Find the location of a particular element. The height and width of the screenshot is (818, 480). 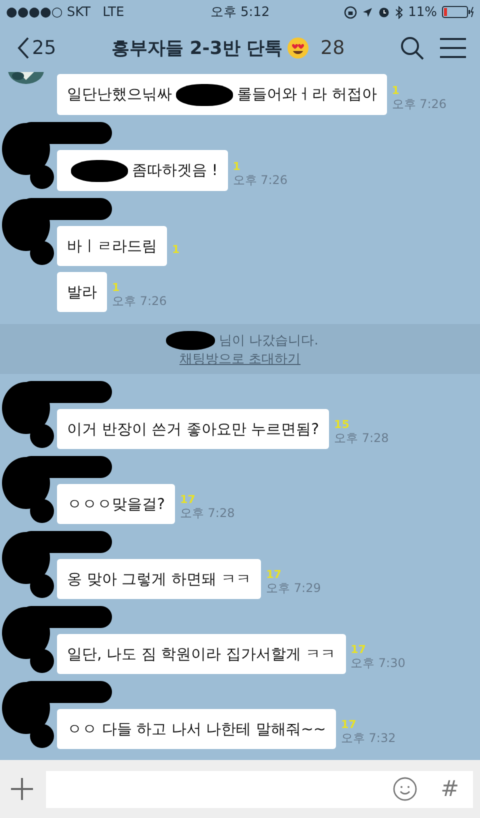

message-time: 오후 7:32 is located at coordinates (368, 738).